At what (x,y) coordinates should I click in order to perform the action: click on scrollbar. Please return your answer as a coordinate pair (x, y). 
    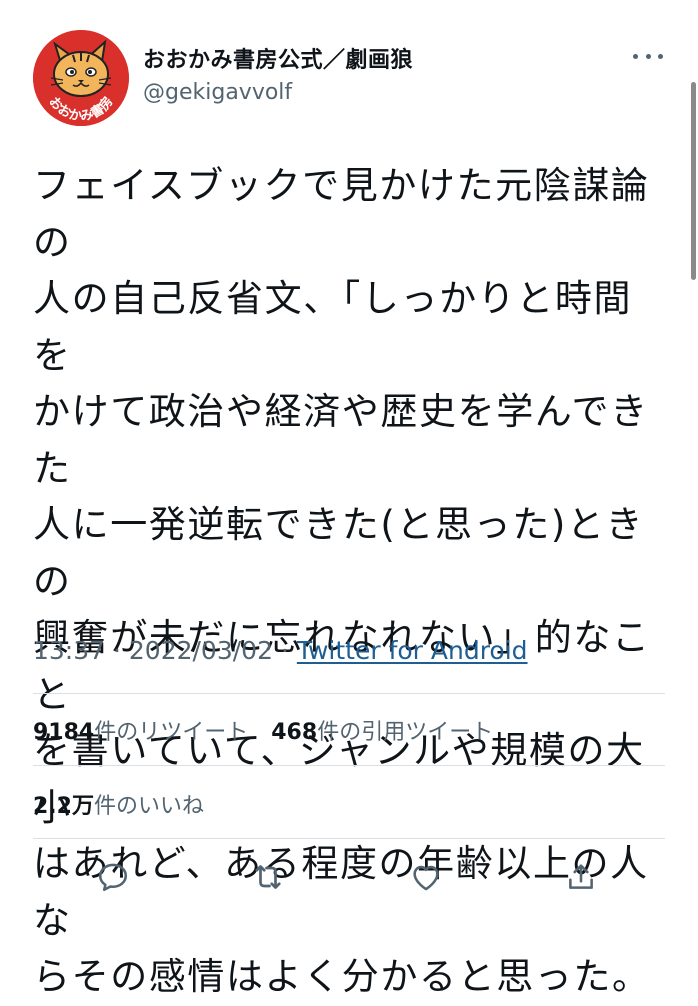
    Looking at the image, I should click on (693, 181).